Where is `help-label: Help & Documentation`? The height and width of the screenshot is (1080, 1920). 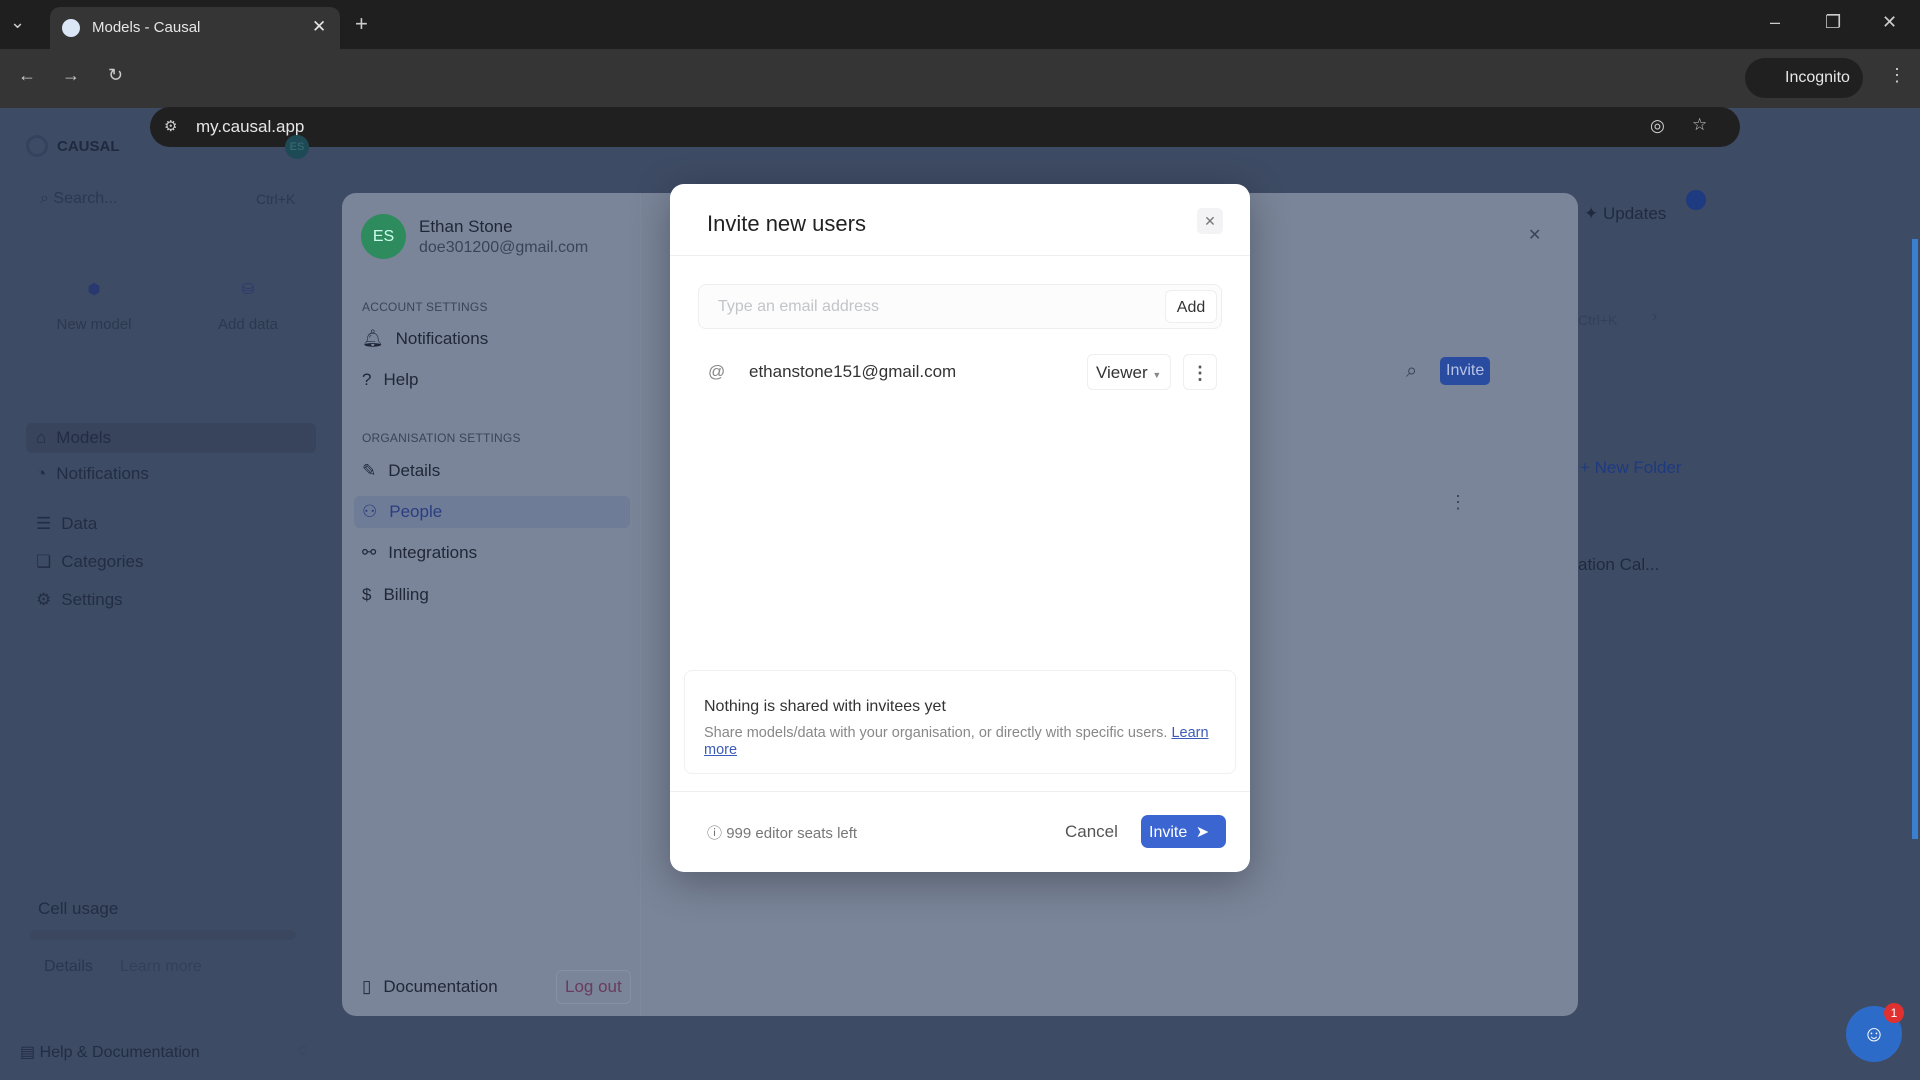
help-label: Help & Documentation is located at coordinates (119, 1052).